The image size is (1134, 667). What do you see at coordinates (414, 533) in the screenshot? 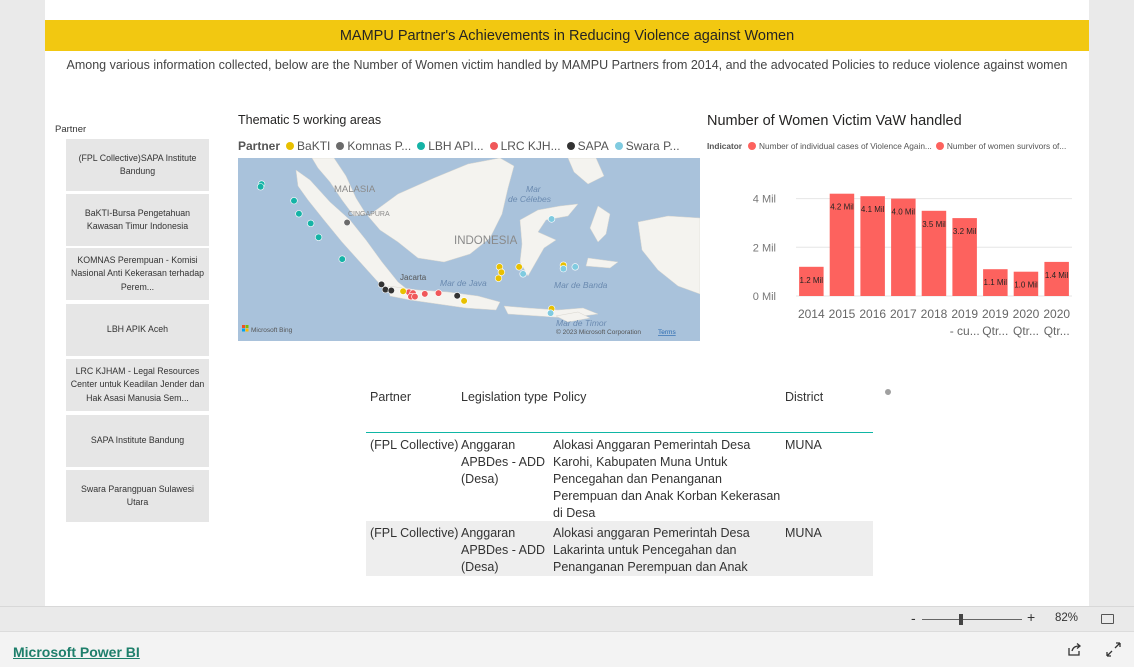
I see `cell-partner: (FPL Collective)` at bounding box center [414, 533].